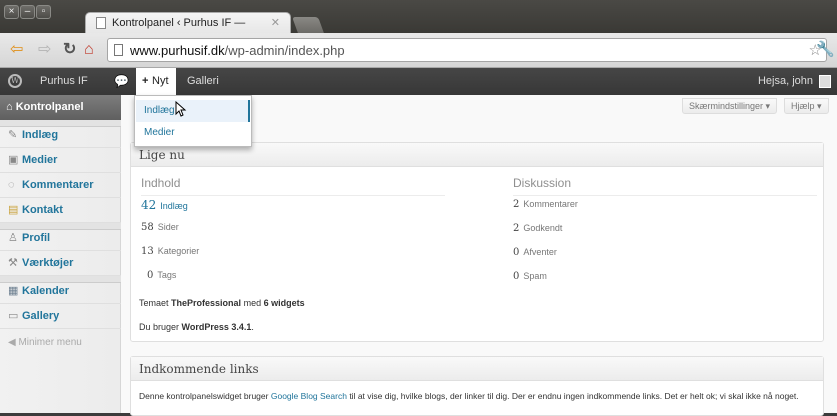 Image resolution: width=837 pixels, height=416 pixels. What do you see at coordinates (181, 109) in the screenshot?
I see `mouse-cursor-icon` at bounding box center [181, 109].